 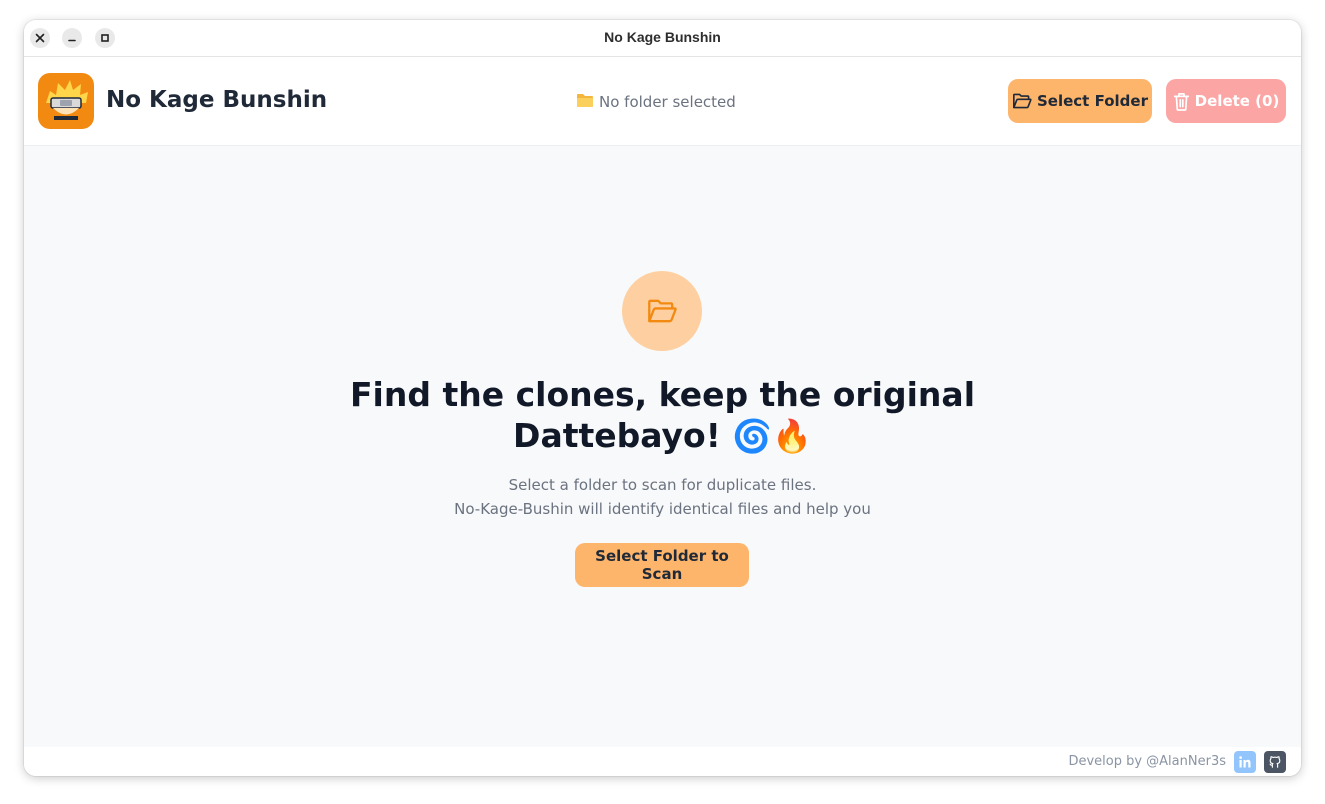 I want to click on title-bar: No Kage Bunshin, so click(x=662, y=38).